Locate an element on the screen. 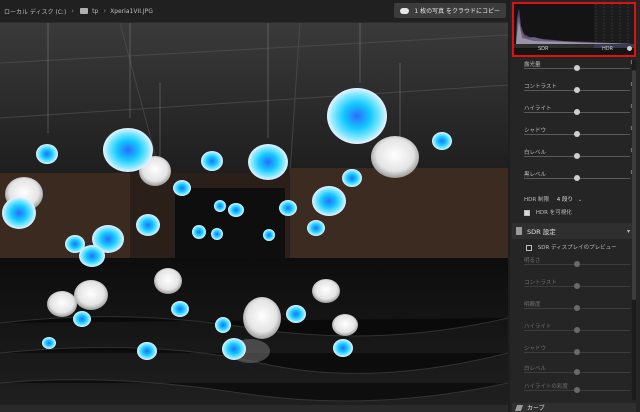 The image size is (640, 412). histogram-graph is located at coordinates (574, 29).